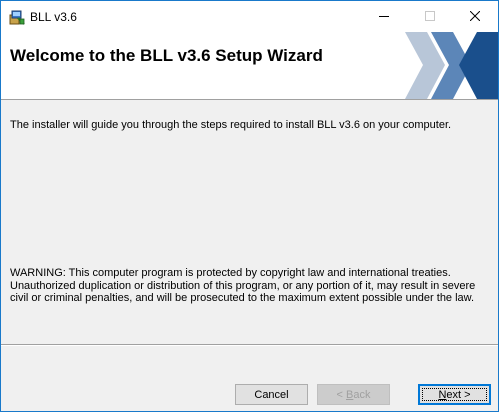 The height and width of the screenshot is (412, 499). I want to click on back-rest: ack, so click(362, 394).